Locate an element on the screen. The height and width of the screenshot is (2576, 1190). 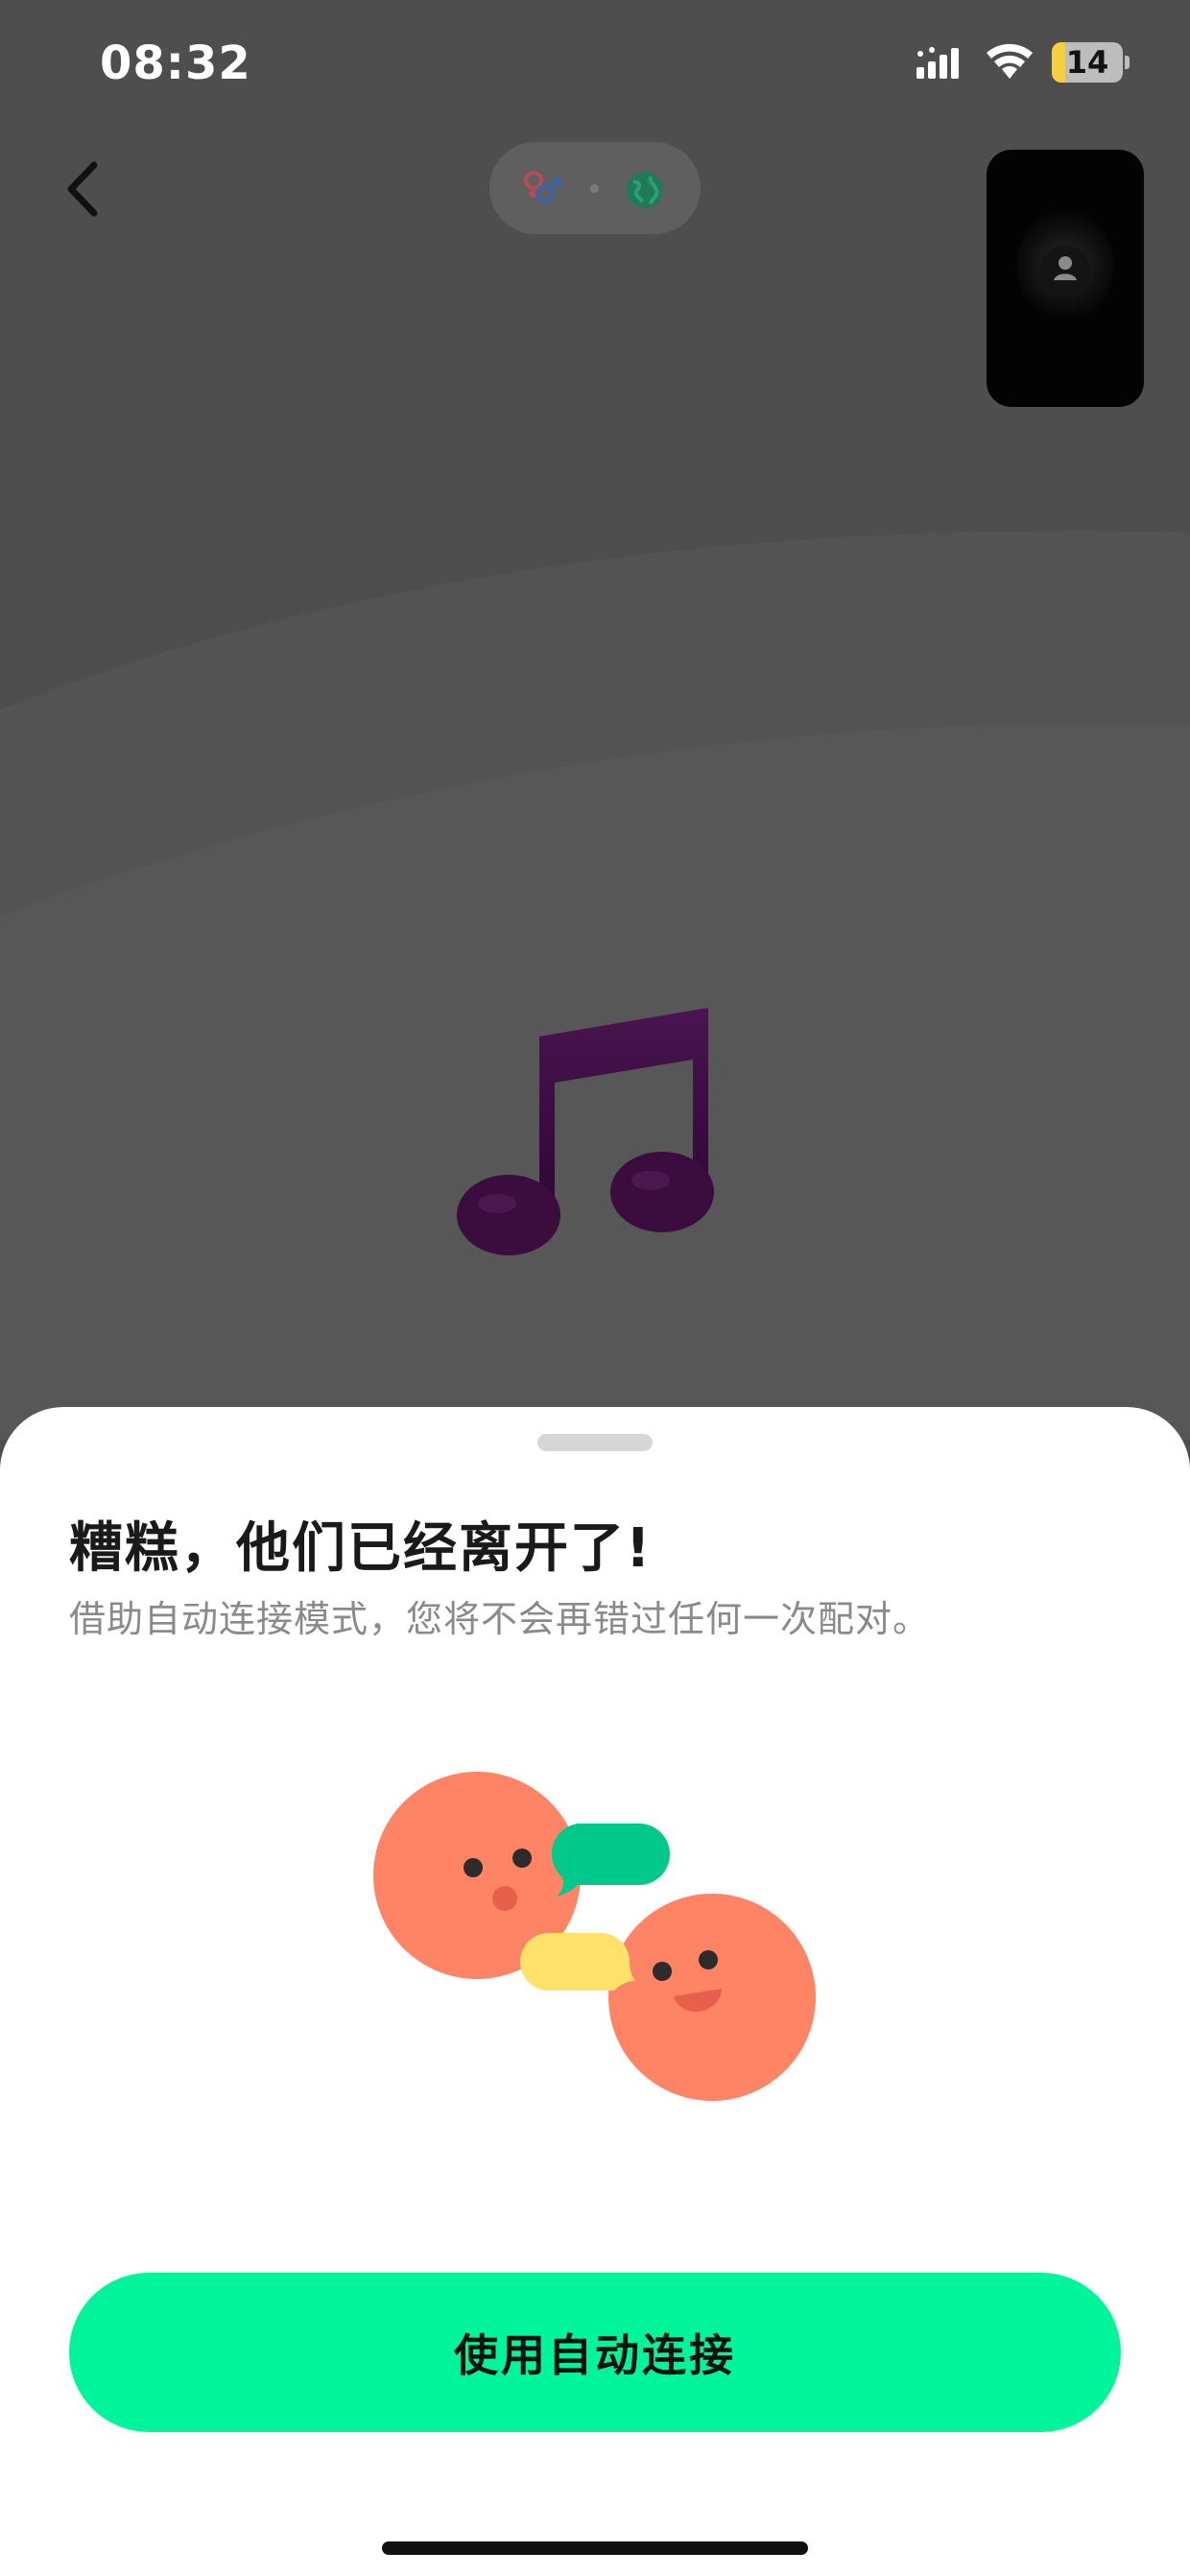
self-camera-preview is located at coordinates (1066, 278).